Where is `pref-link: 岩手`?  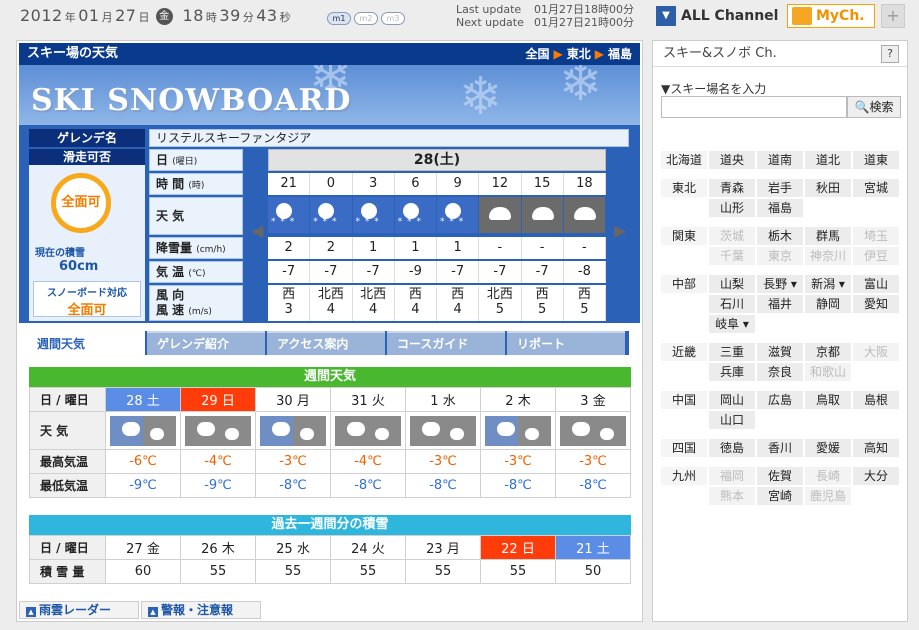 pref-link: 岩手 is located at coordinates (780, 188).